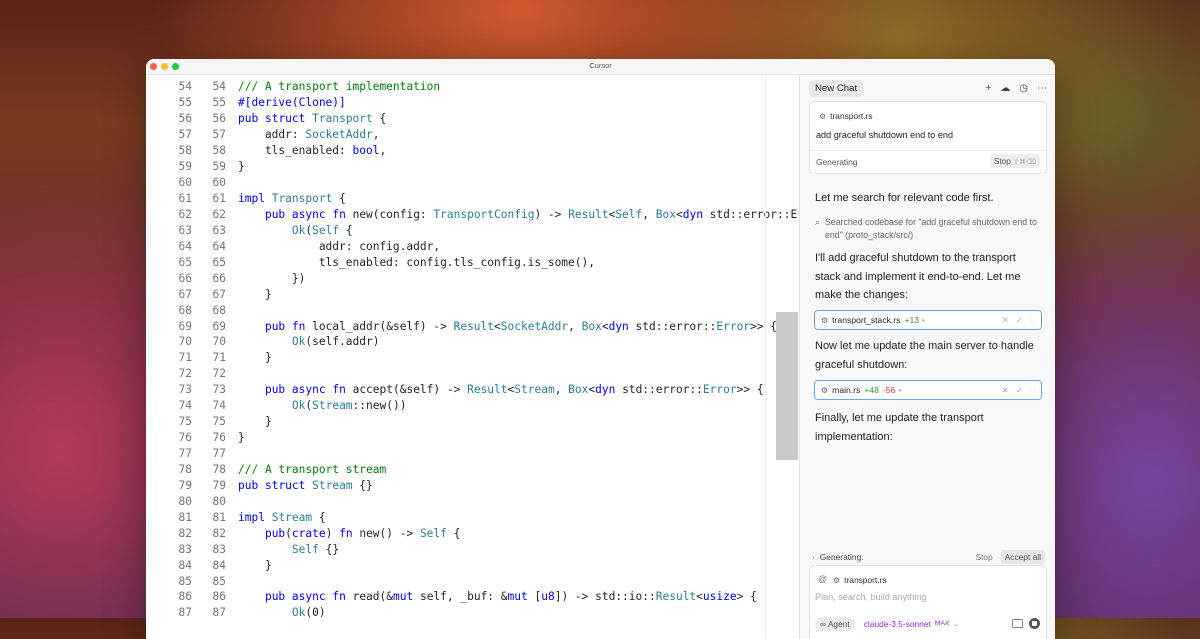 This screenshot has height=639, width=1200. I want to click on diff-chip-transport-stack: ⚙ transport_stack.rs +13 • ✕ ✓ ◌, so click(928, 320).